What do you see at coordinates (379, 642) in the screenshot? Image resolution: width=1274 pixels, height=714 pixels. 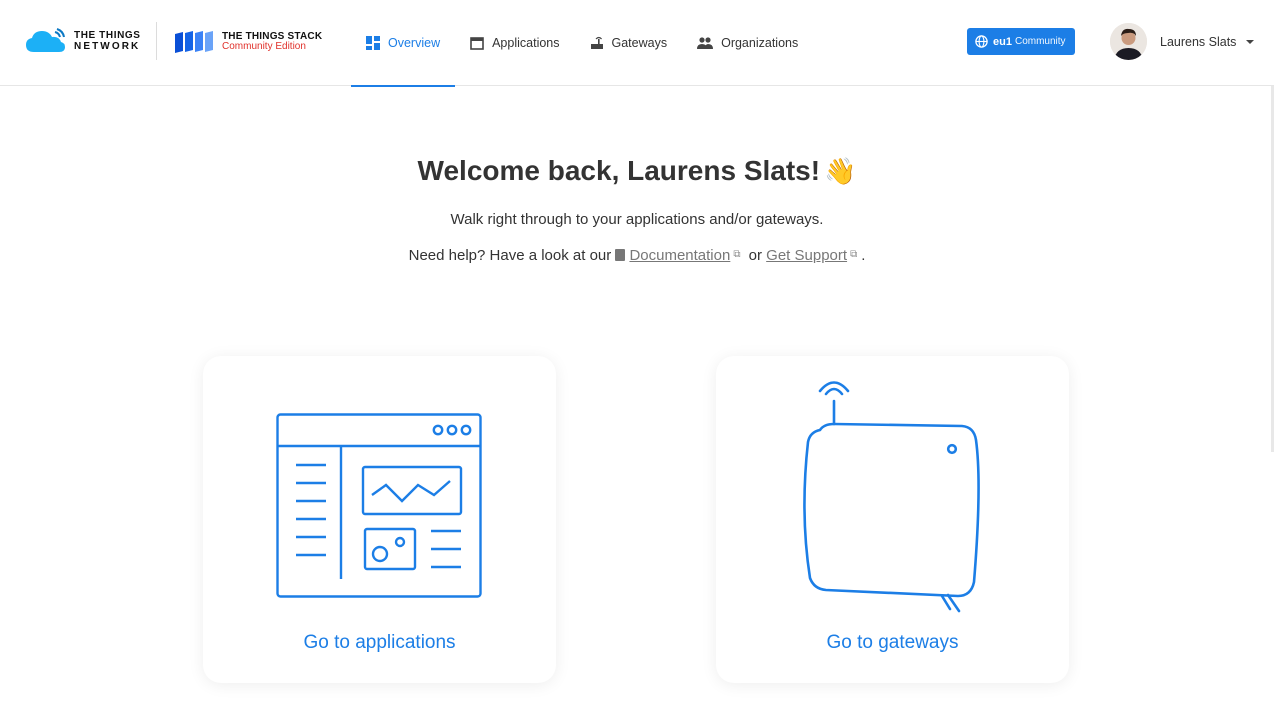 I see `applications-card-label: Go to applications` at bounding box center [379, 642].